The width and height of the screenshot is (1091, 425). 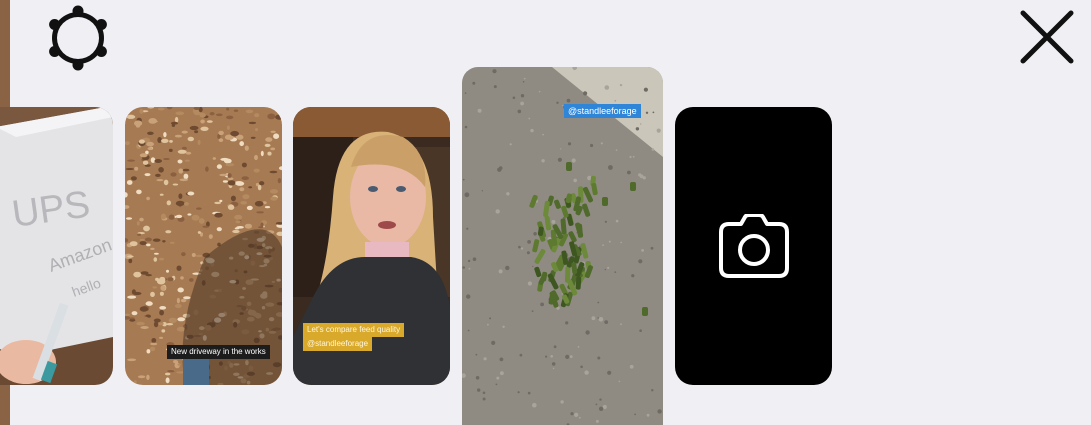 I want to click on story-caption-line1: Let's compare feed quality, so click(x=354, y=330).